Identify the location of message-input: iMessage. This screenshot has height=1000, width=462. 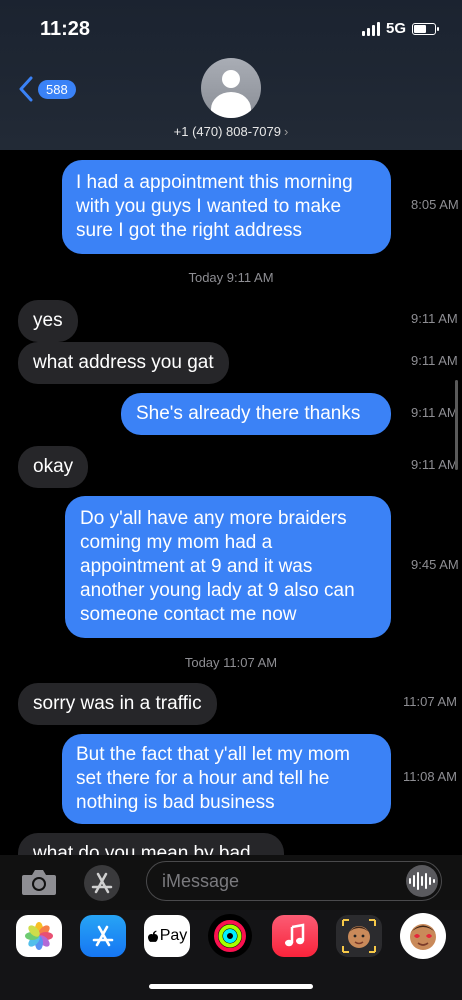
(294, 881).